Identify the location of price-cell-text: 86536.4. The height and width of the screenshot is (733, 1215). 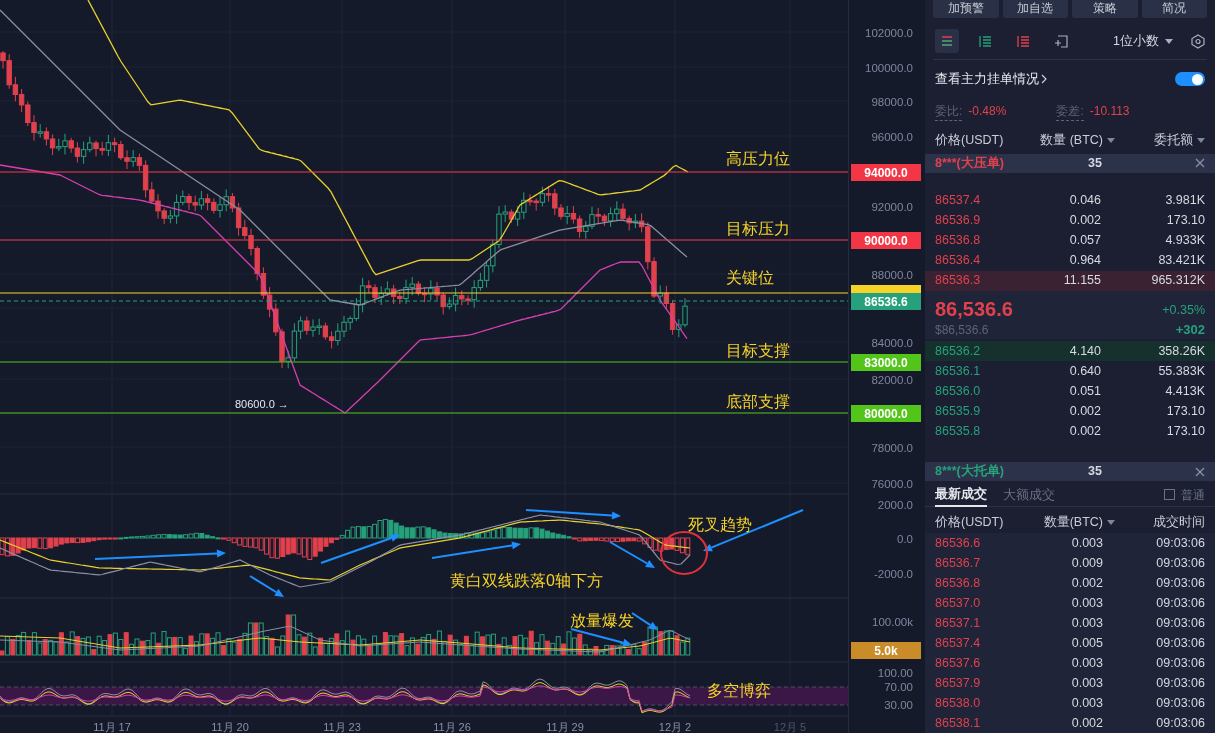
(958, 261).